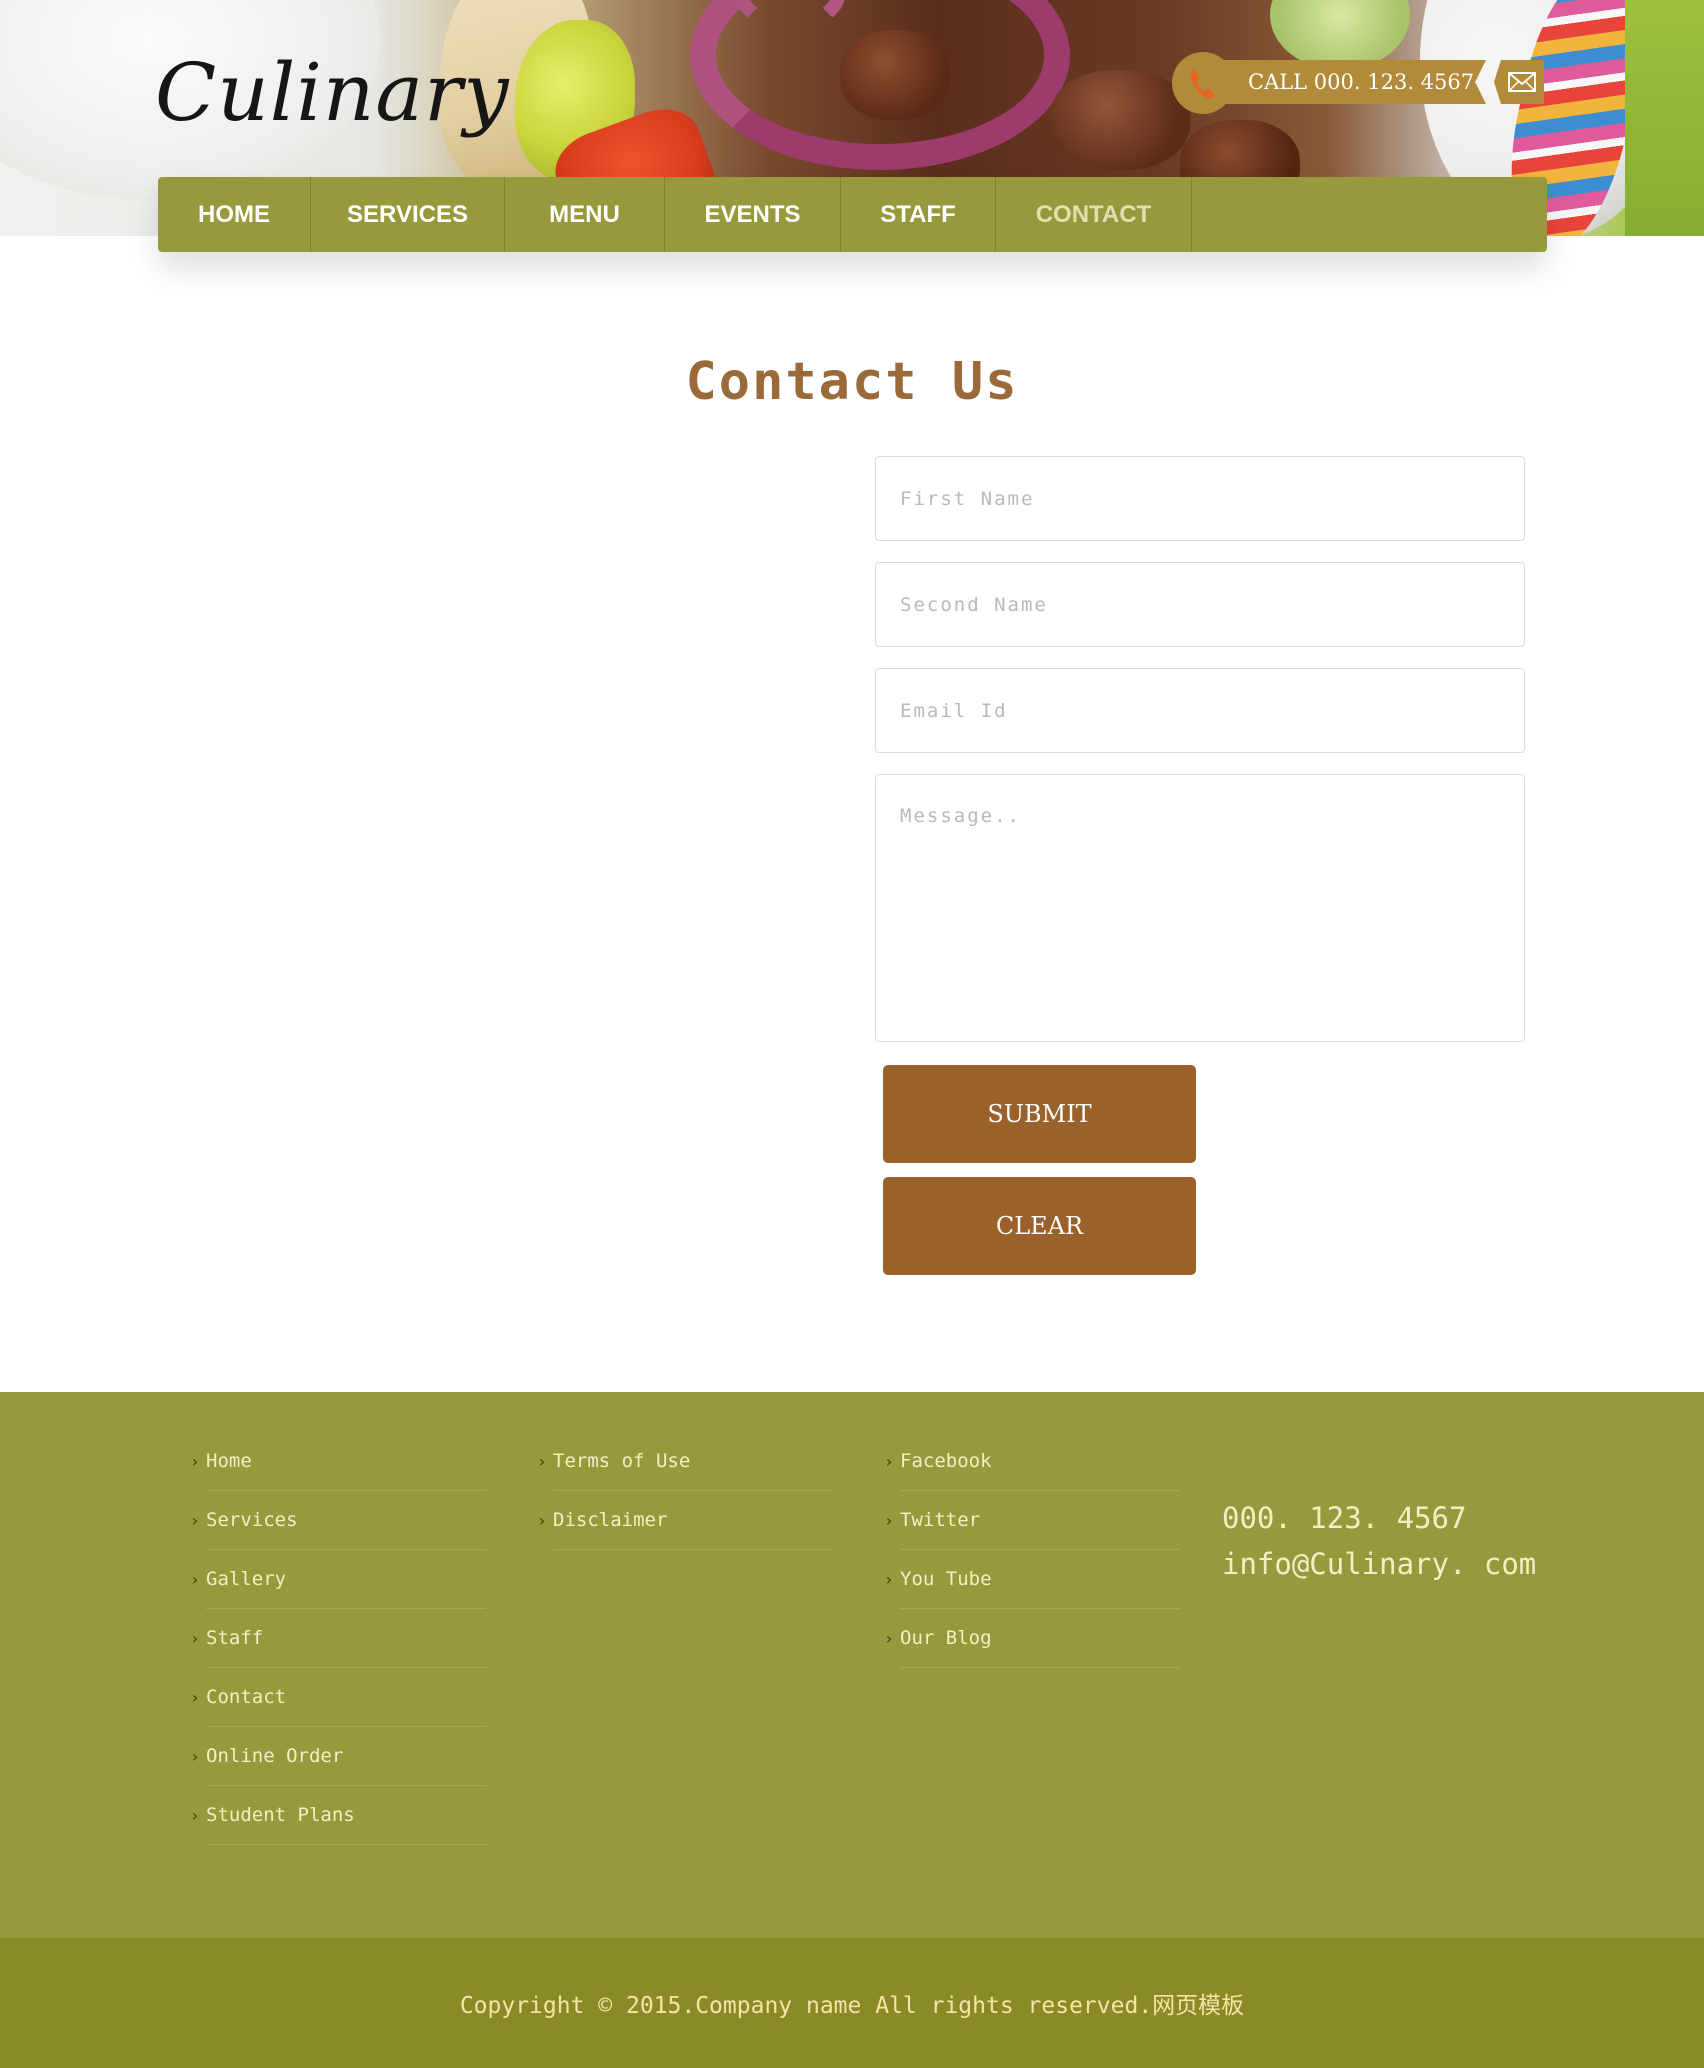 This screenshot has width=1704, height=2068. Describe the element at coordinates (1664, 118) in the screenshot. I see `hero-image-tablecloth` at that location.